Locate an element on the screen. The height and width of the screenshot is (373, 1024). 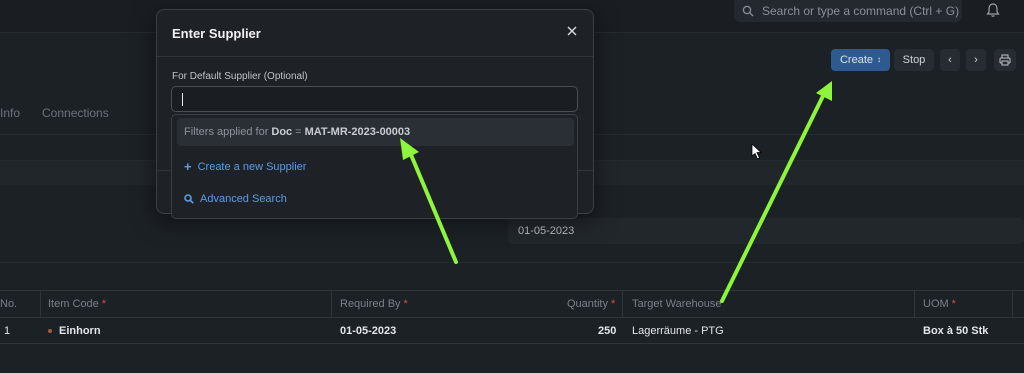
quantity-cell: 250 is located at coordinates (607, 331).